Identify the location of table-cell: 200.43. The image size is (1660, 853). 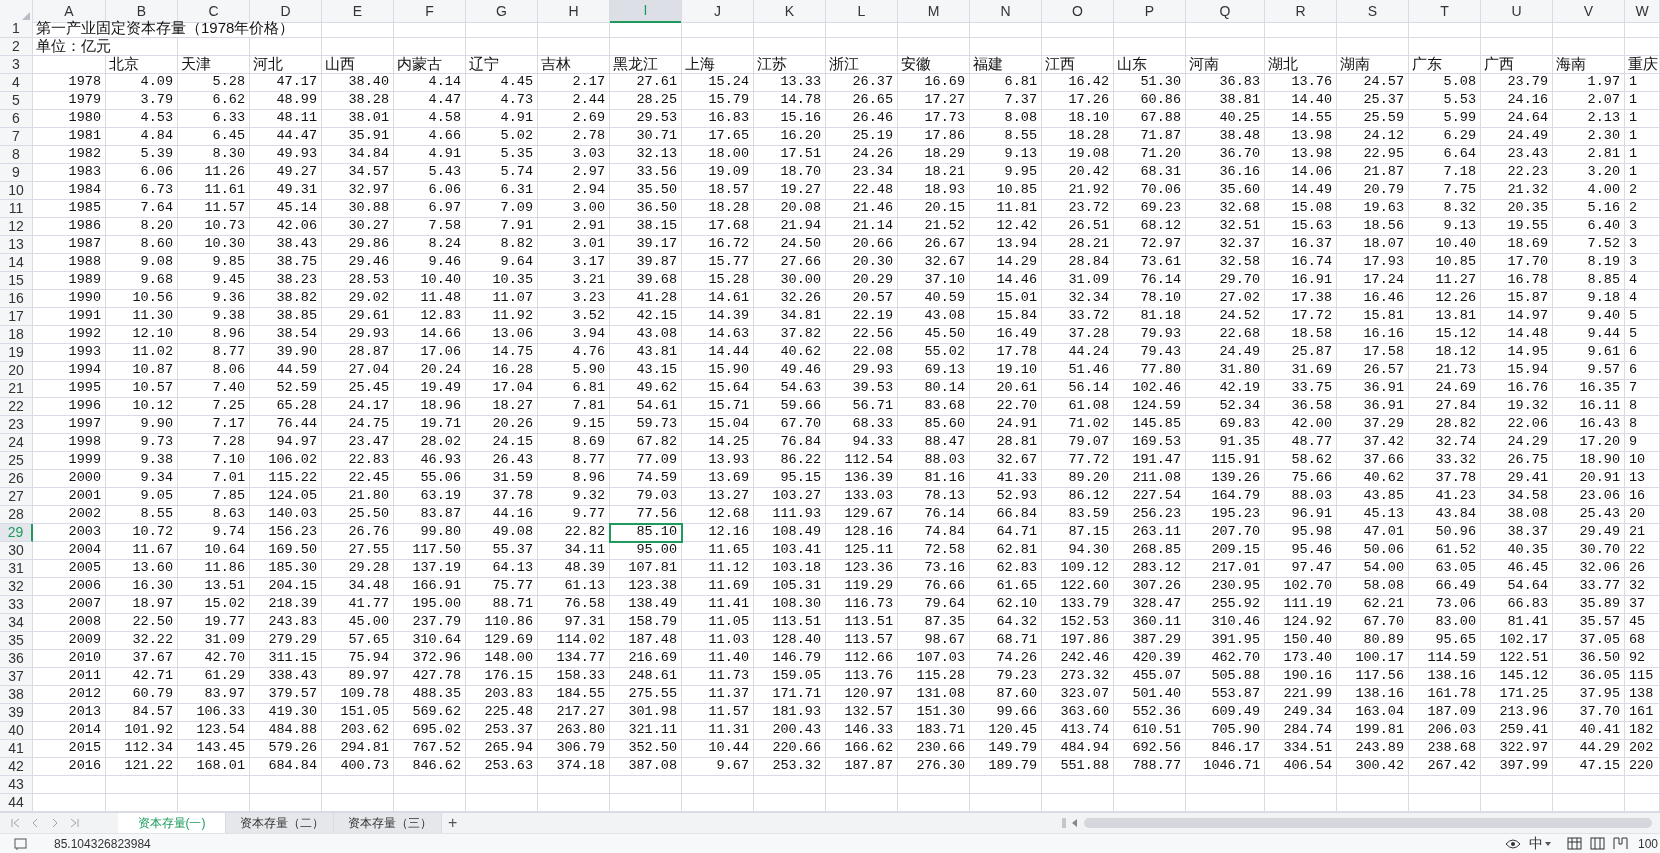
(790, 731).